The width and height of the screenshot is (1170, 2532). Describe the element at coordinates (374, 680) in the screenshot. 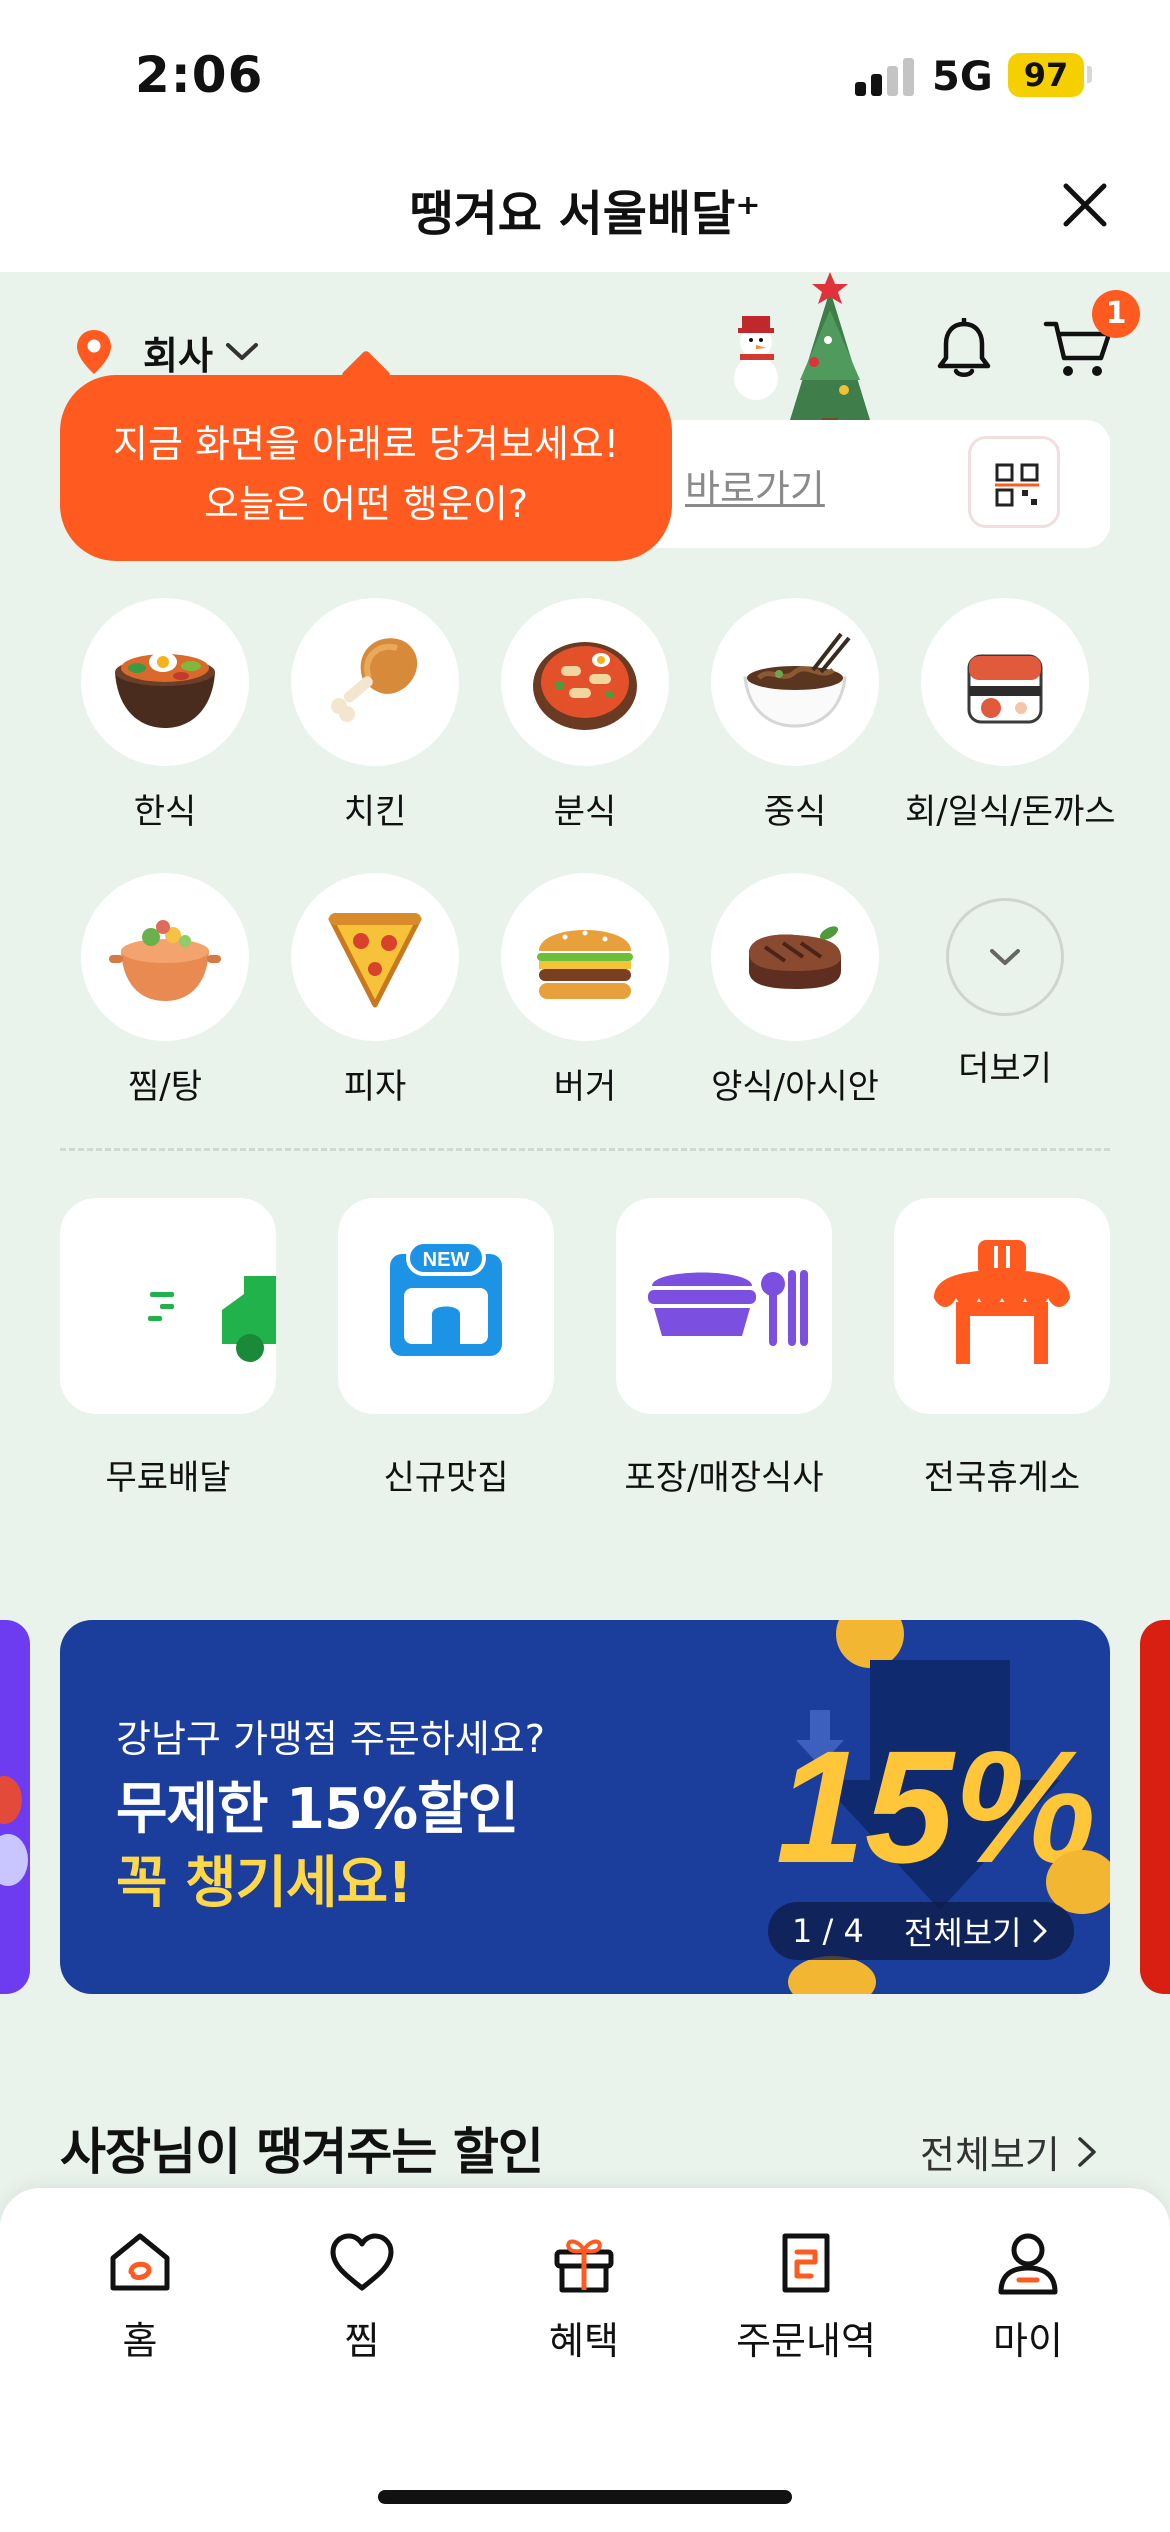

I see `chicken-icon` at that location.